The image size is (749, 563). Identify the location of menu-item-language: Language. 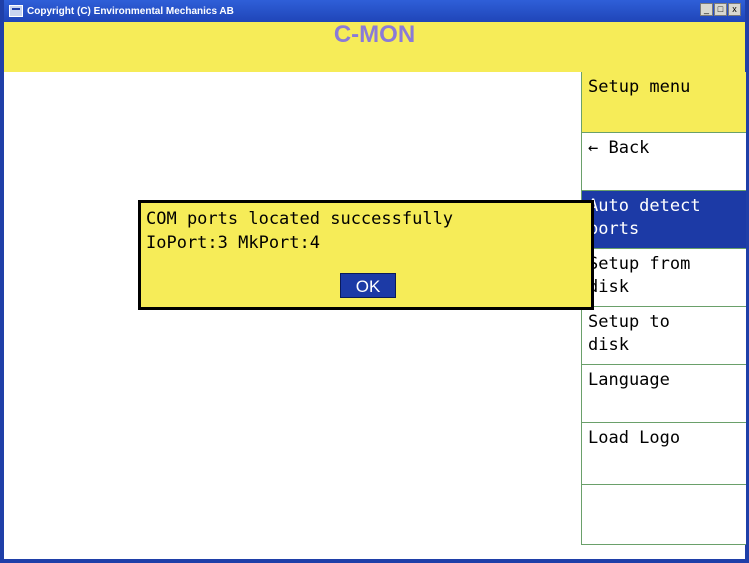
(664, 394).